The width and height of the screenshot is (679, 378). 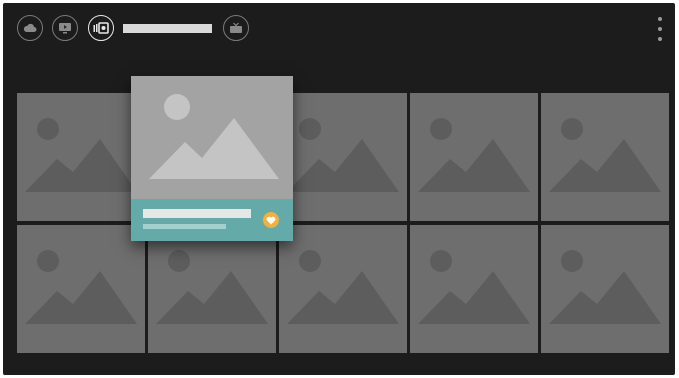 I want to click on cloud-button, so click(x=30, y=28).